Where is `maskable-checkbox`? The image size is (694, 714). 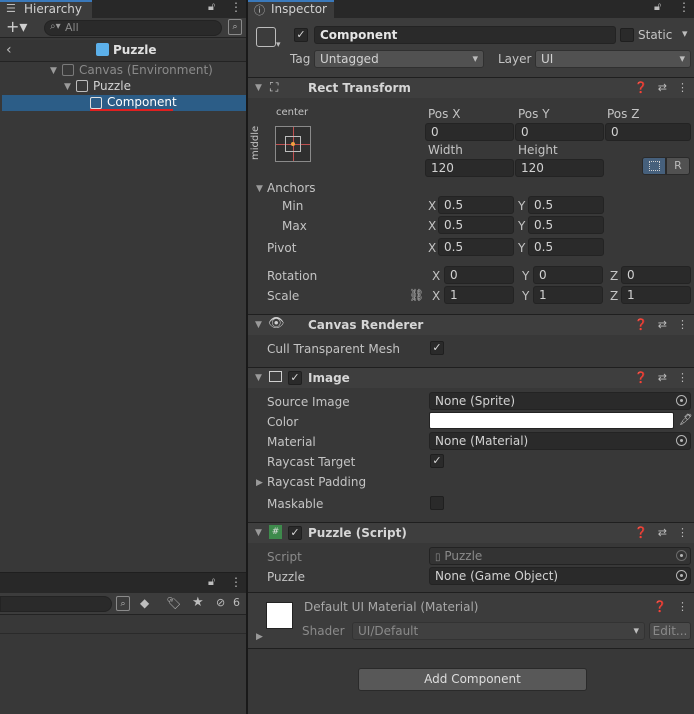 maskable-checkbox is located at coordinates (437, 503).